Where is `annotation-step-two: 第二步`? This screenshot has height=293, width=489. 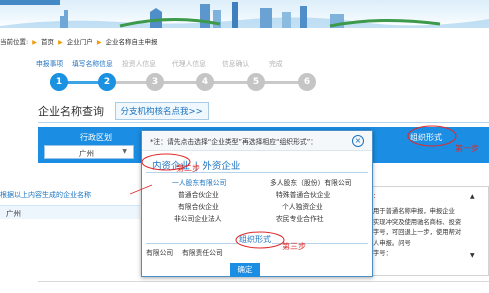 annotation-step-two: 第二步 is located at coordinates (188, 168).